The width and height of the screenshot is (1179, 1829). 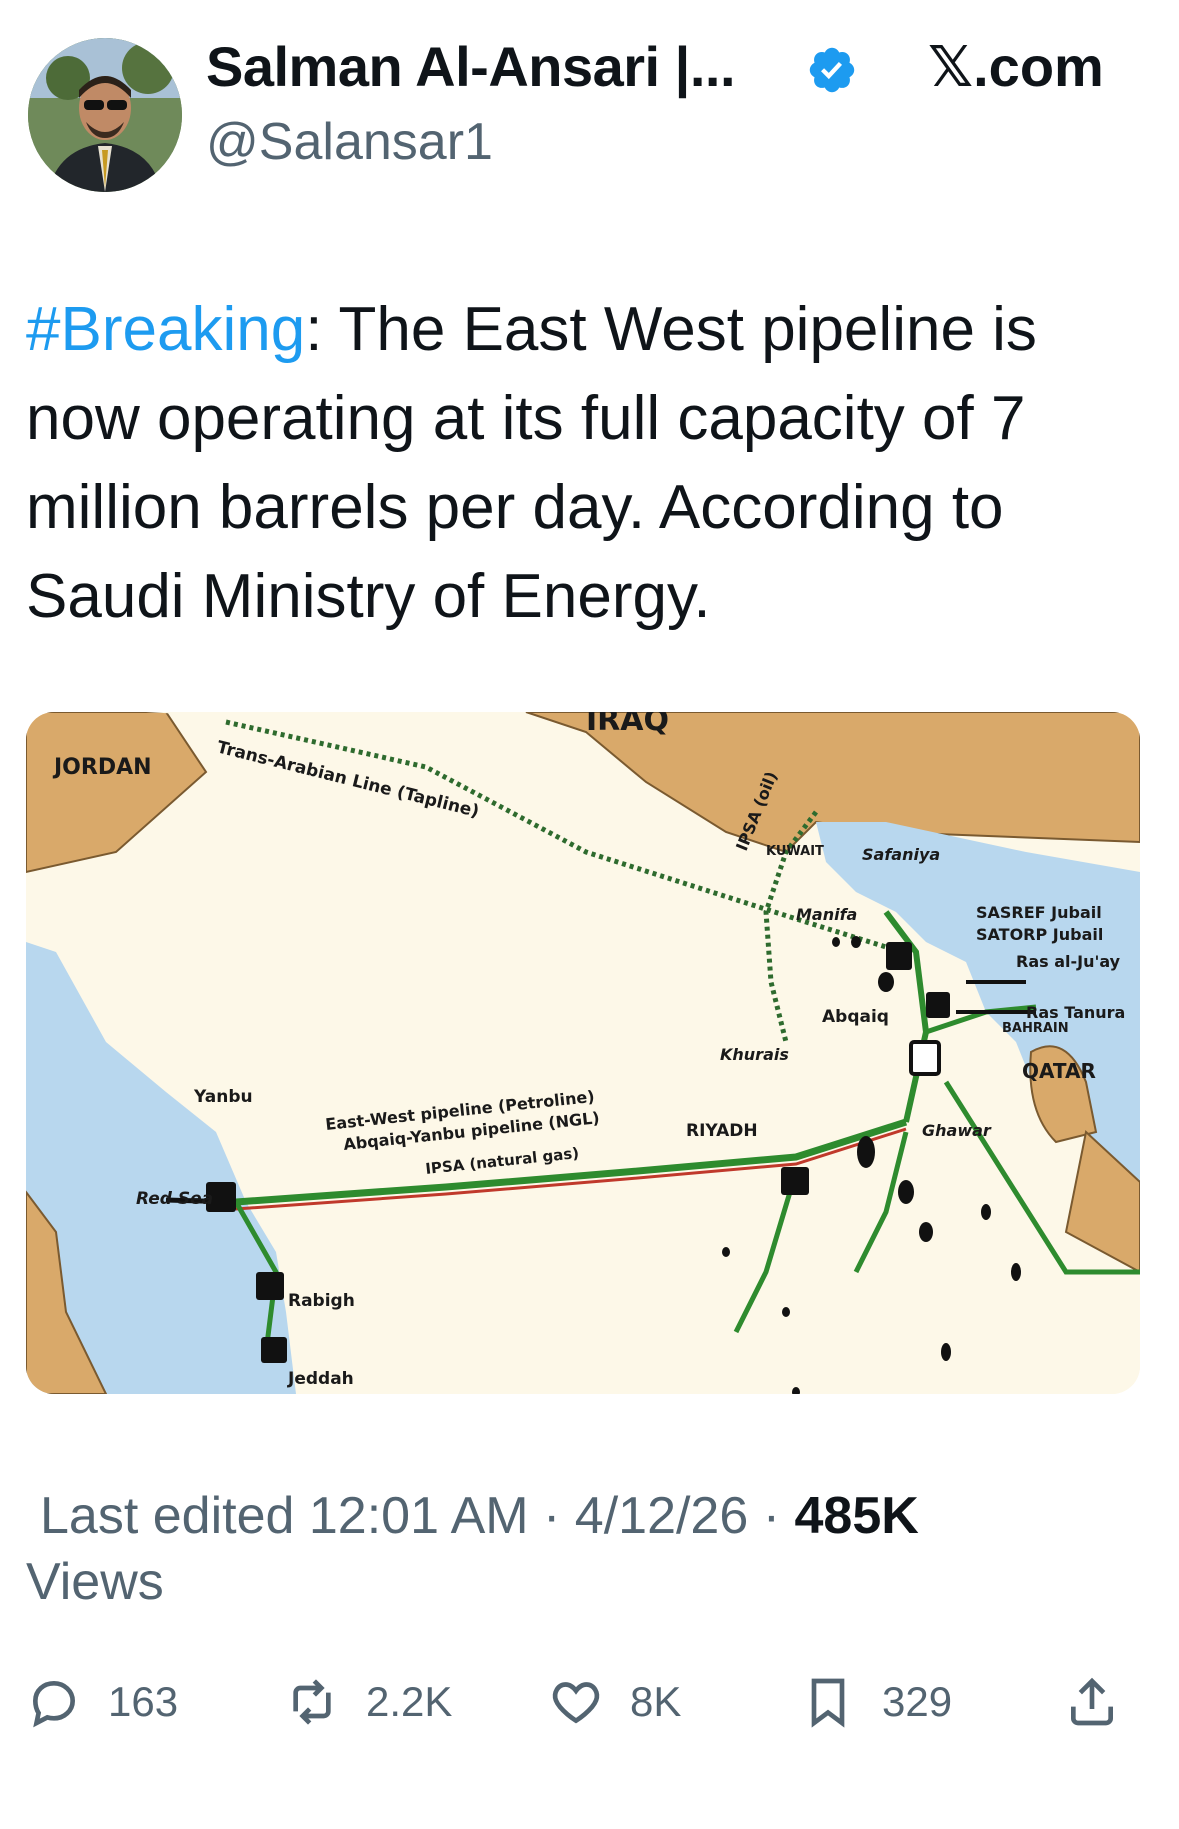 I want to click on map-label-rabigh: Rabigh, so click(x=321, y=1301).